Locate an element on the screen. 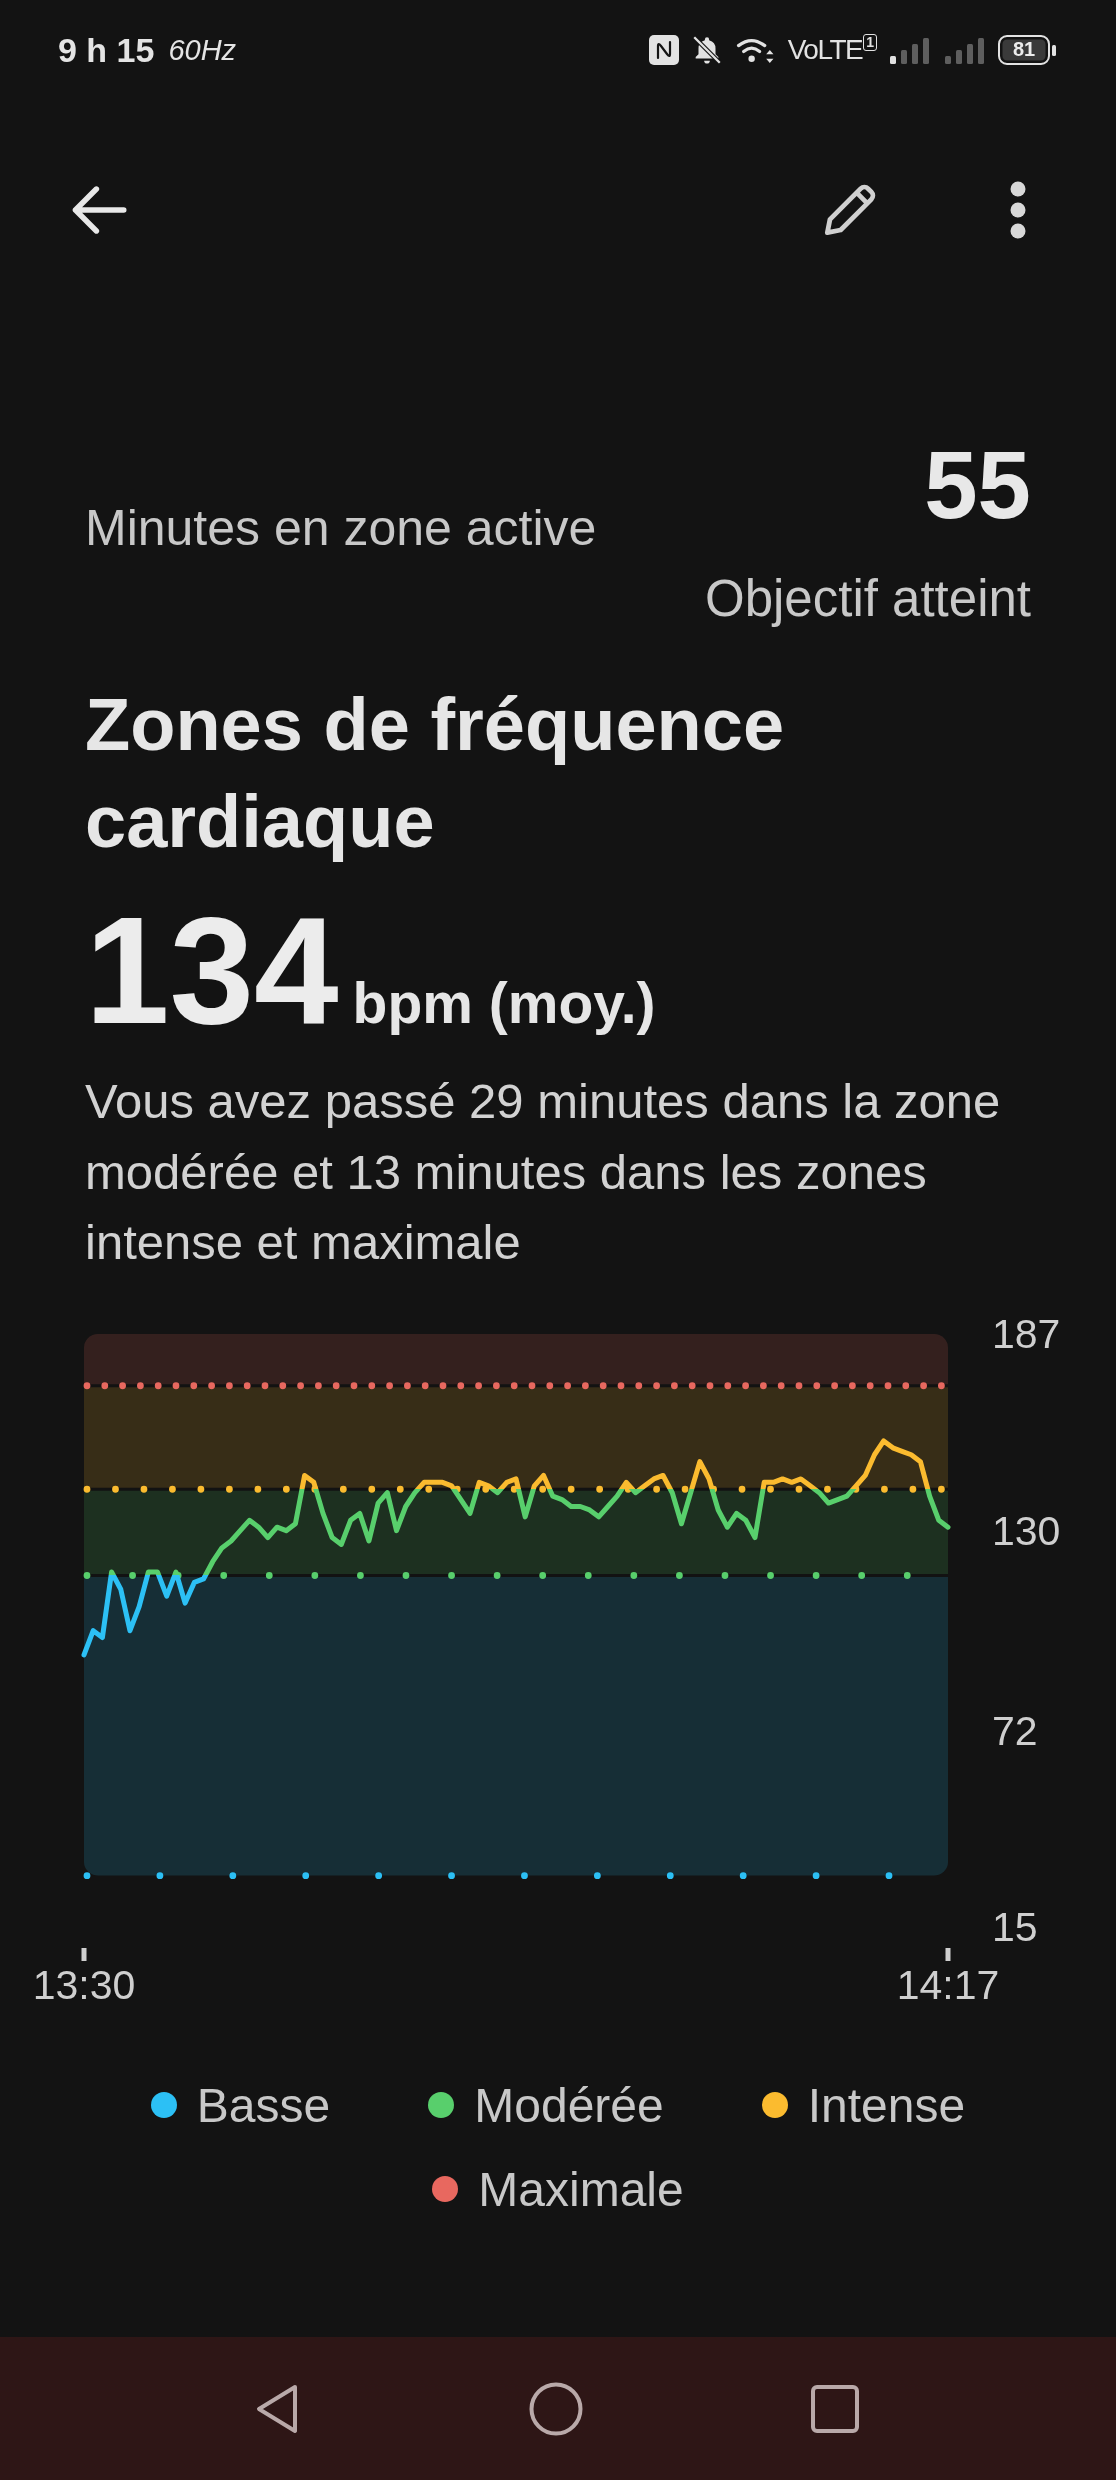  legend-label: Modérée is located at coordinates (569, 2105).